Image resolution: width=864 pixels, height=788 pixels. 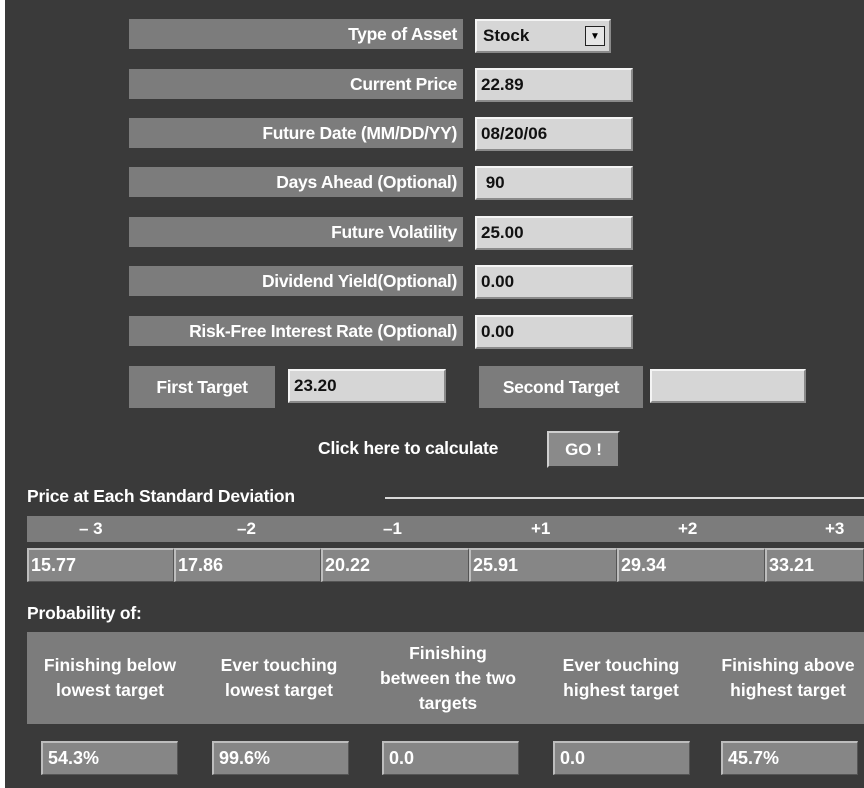 What do you see at coordinates (554, 332) in the screenshot?
I see `risk-free-rate-input: 0.00` at bounding box center [554, 332].